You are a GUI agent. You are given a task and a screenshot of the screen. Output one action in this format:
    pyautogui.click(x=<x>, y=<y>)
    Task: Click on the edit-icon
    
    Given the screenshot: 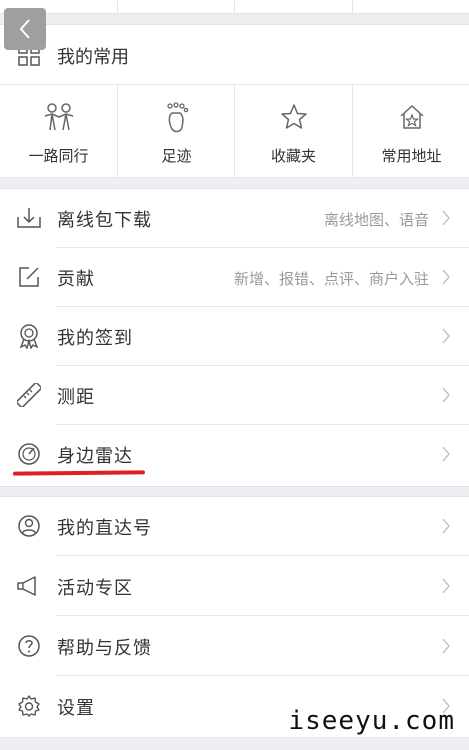 What is the action you would take?
    pyautogui.click(x=29, y=277)
    